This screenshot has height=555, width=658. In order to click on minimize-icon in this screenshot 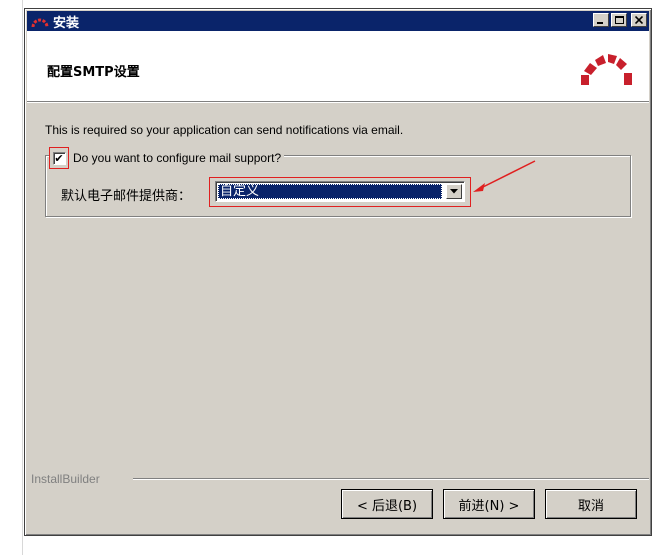, I will do `click(600, 23)`.